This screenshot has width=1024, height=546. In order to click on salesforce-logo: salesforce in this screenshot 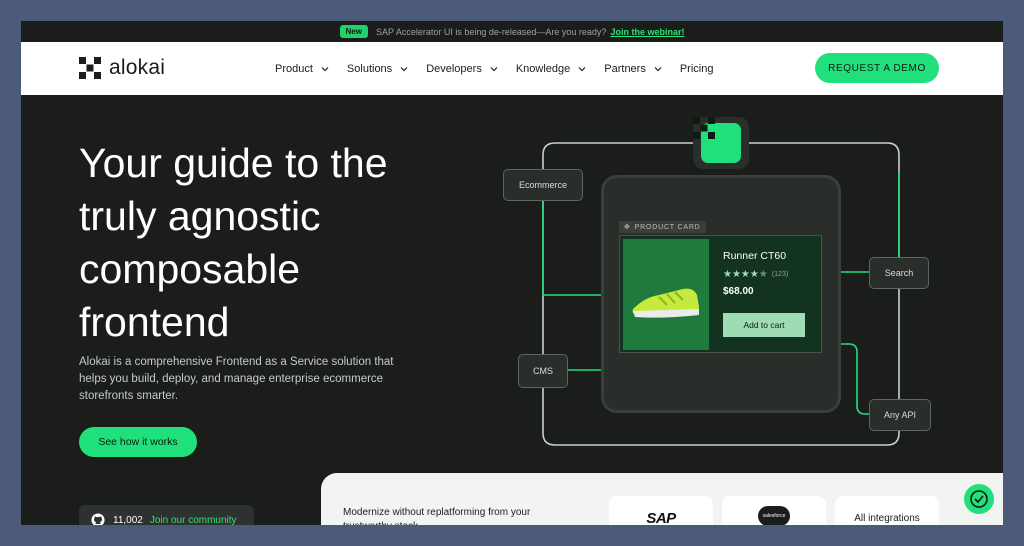, I will do `click(774, 516)`.